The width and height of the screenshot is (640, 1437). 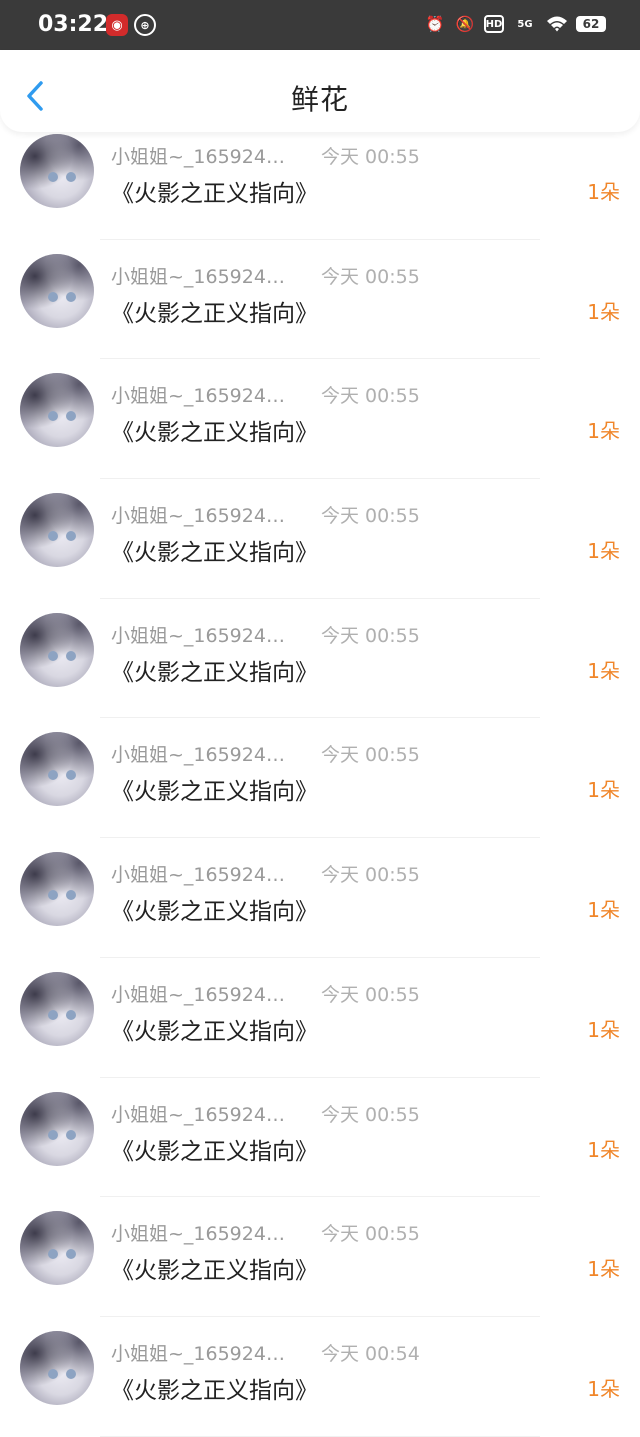 What do you see at coordinates (494, 24) in the screenshot?
I see `hd-icon: HD` at bounding box center [494, 24].